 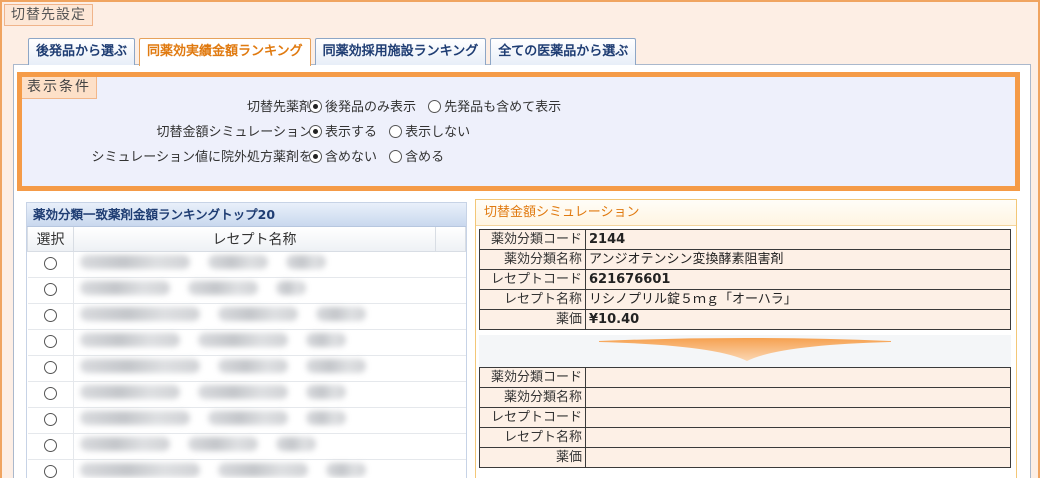 What do you see at coordinates (400, 51) in the screenshot?
I see `tab-same-efficacy-facility-ranking: 同薬効採用施設ランキング` at bounding box center [400, 51].